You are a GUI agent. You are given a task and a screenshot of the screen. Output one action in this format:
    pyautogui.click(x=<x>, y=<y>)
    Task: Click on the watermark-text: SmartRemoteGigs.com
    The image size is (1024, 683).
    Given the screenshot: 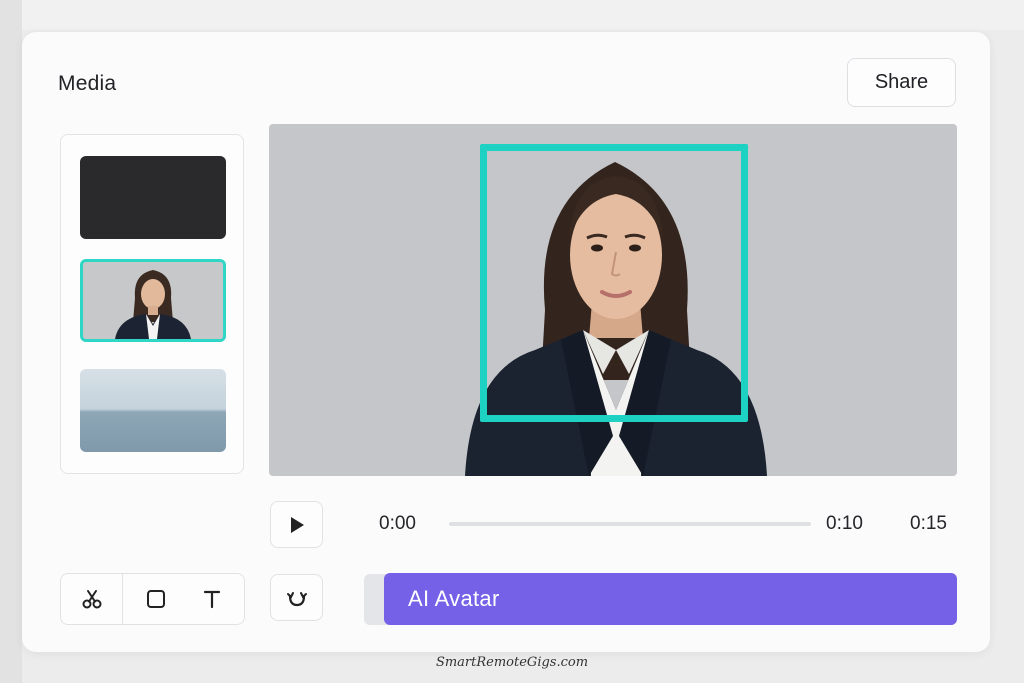 What is the action you would take?
    pyautogui.click(x=512, y=662)
    